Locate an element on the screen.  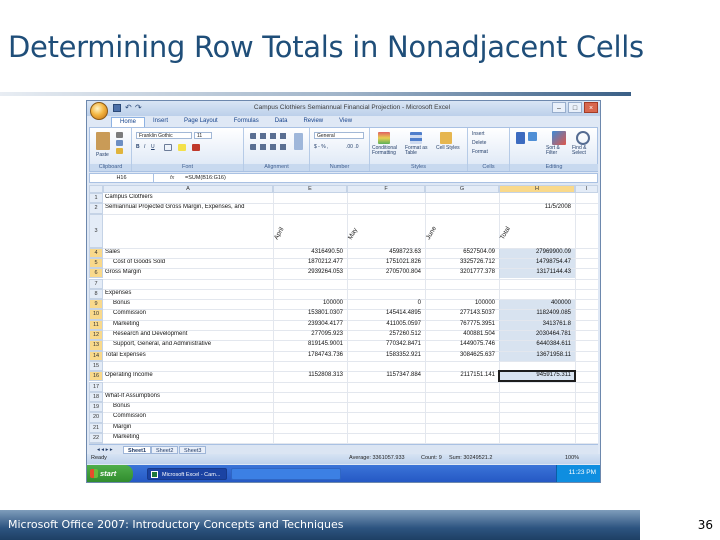
format-as-table-label: Format as Table is located at coordinates (418, 151).